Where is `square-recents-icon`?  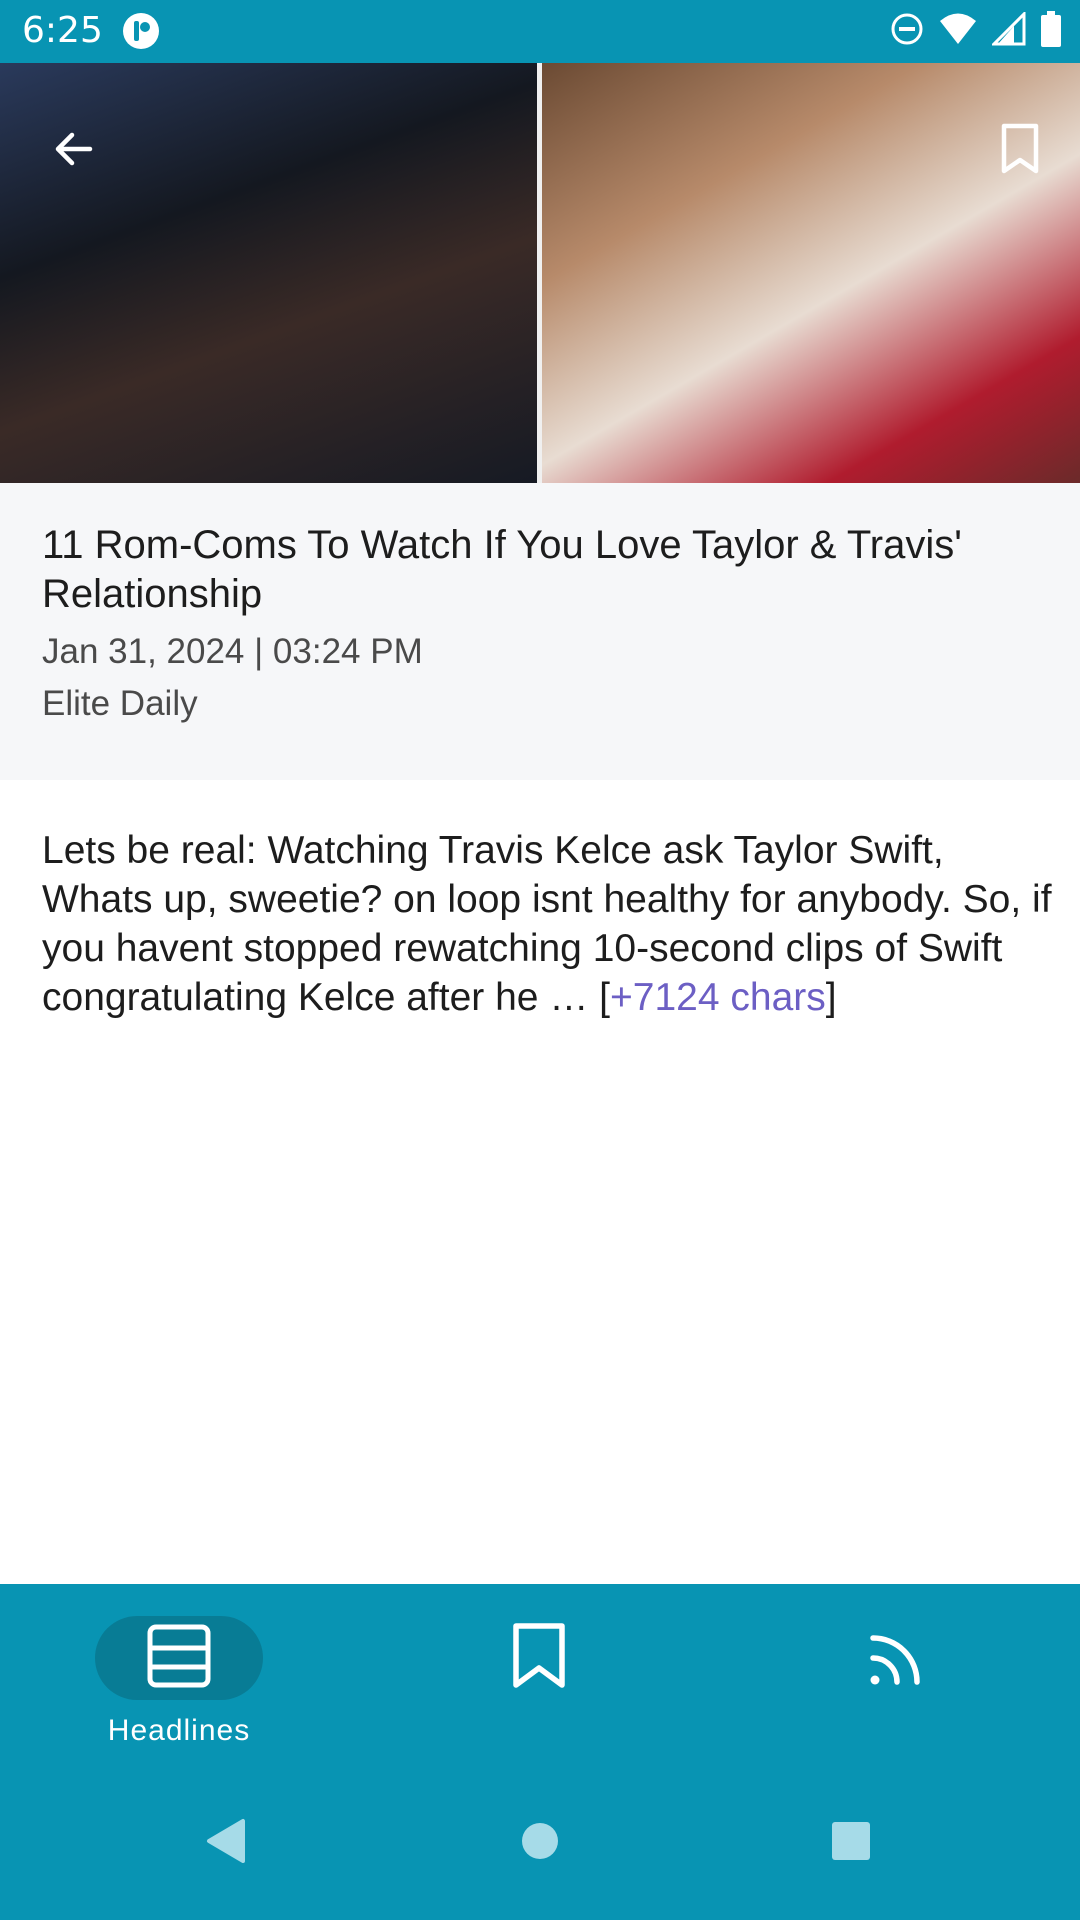 square-recents-icon is located at coordinates (851, 1843).